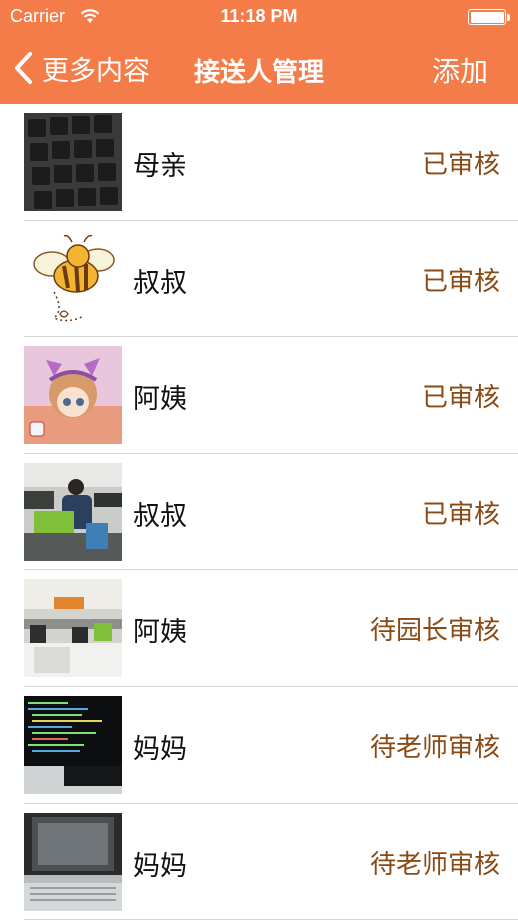 The width and height of the screenshot is (518, 920). What do you see at coordinates (508, 17) in the screenshot?
I see `battery-nub` at bounding box center [508, 17].